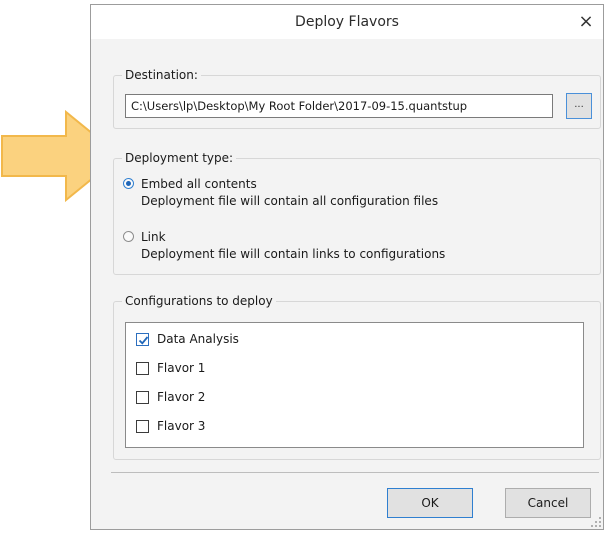 This screenshot has height=536, width=610. I want to click on list-item-label: Flavor 1, so click(181, 368).